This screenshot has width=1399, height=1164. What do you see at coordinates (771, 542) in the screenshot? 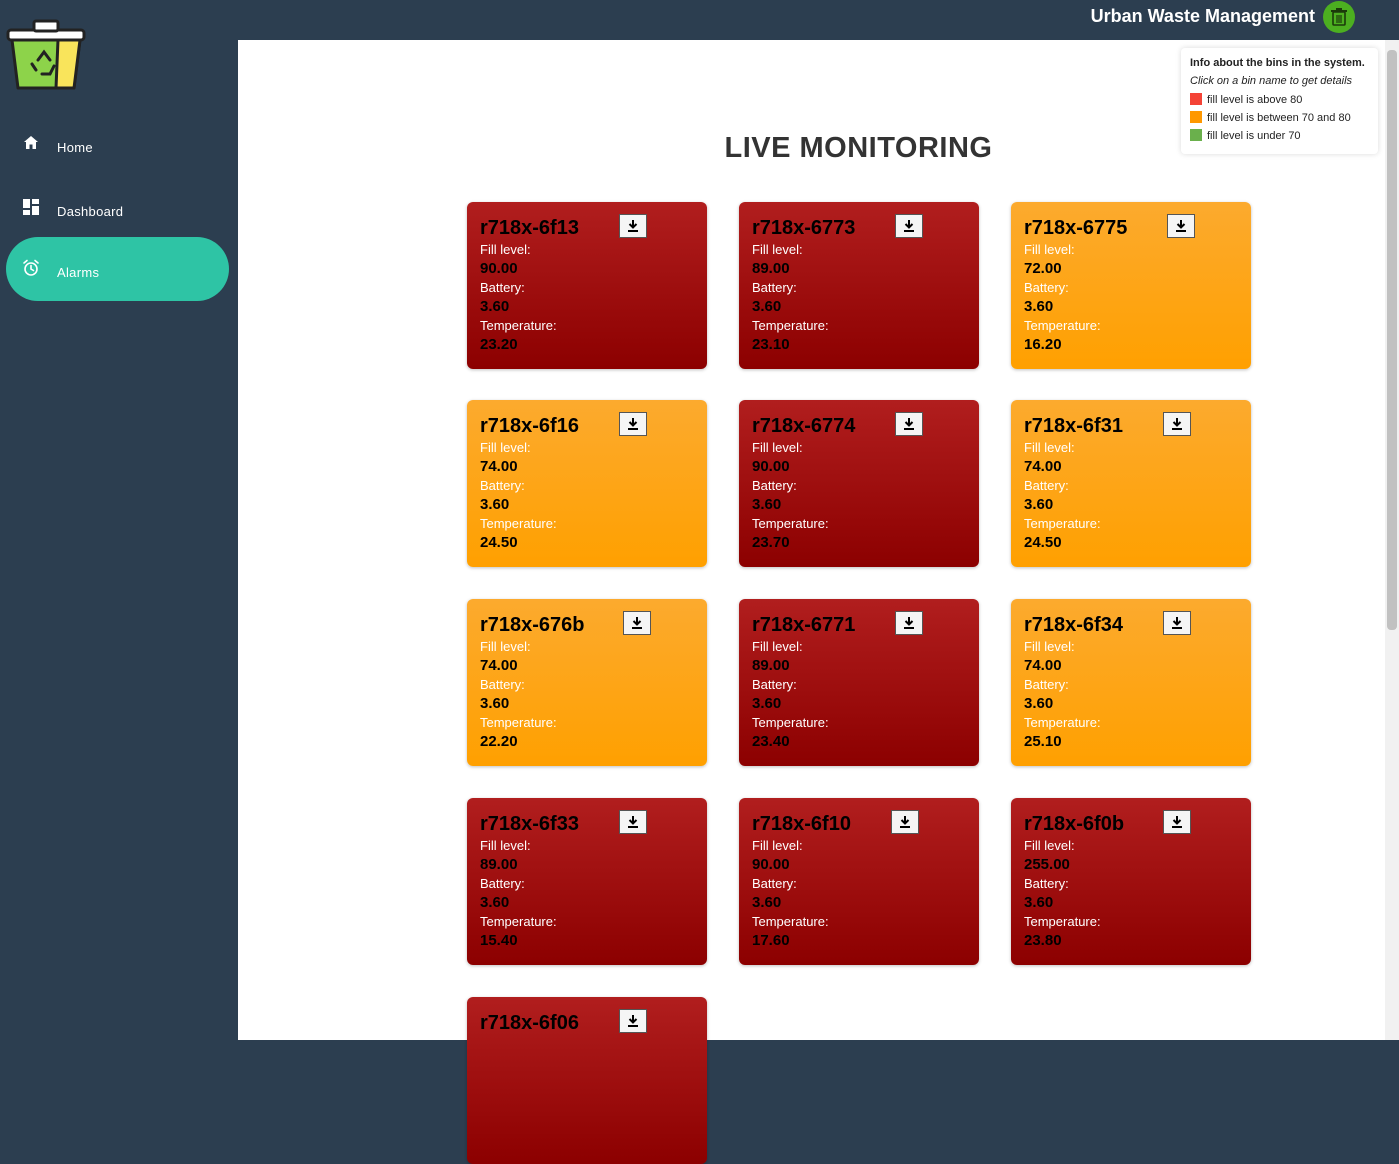
I see `temperature-value: 23.70` at bounding box center [771, 542].